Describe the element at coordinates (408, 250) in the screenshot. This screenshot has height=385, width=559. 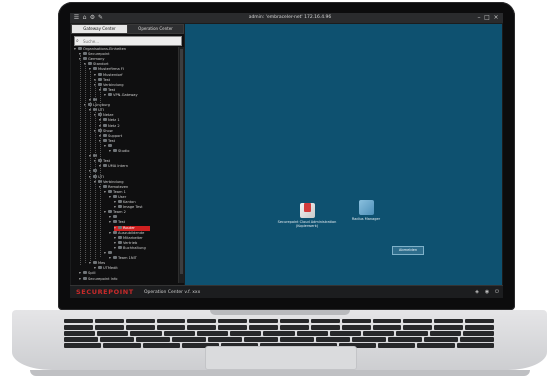
I see `logout-button: Abmelden` at that location.